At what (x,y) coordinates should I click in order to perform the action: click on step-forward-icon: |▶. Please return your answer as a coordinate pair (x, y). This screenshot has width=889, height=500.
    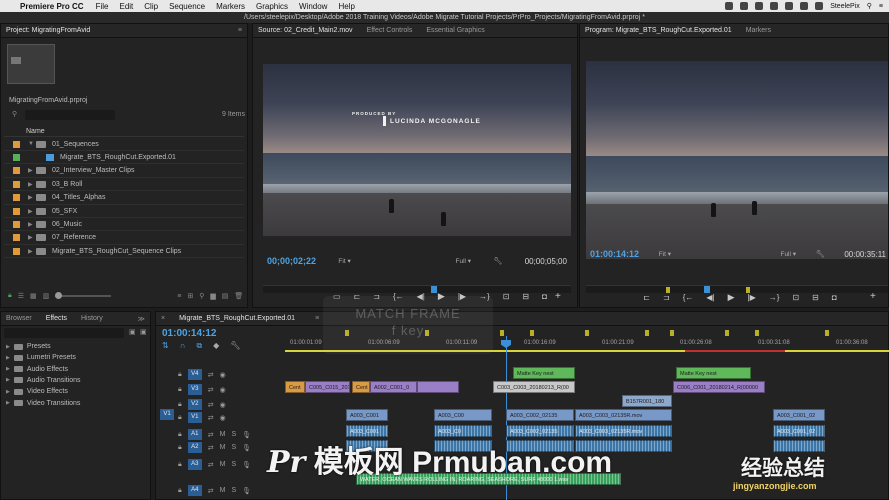
    Looking at the image, I should click on (752, 297).